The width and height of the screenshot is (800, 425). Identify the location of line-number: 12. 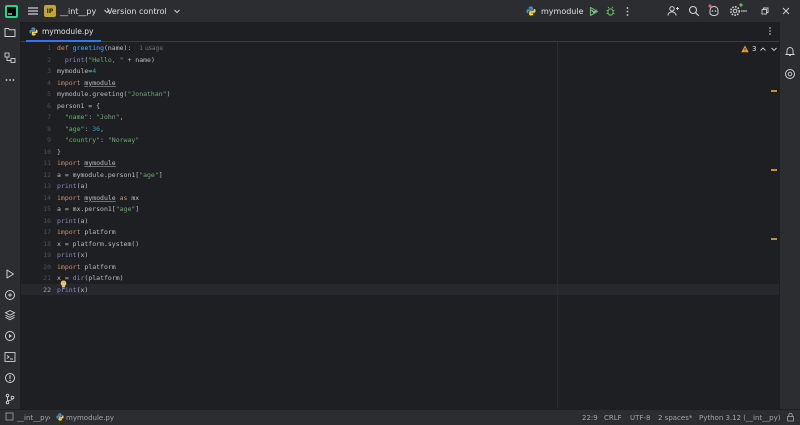
(47, 174).